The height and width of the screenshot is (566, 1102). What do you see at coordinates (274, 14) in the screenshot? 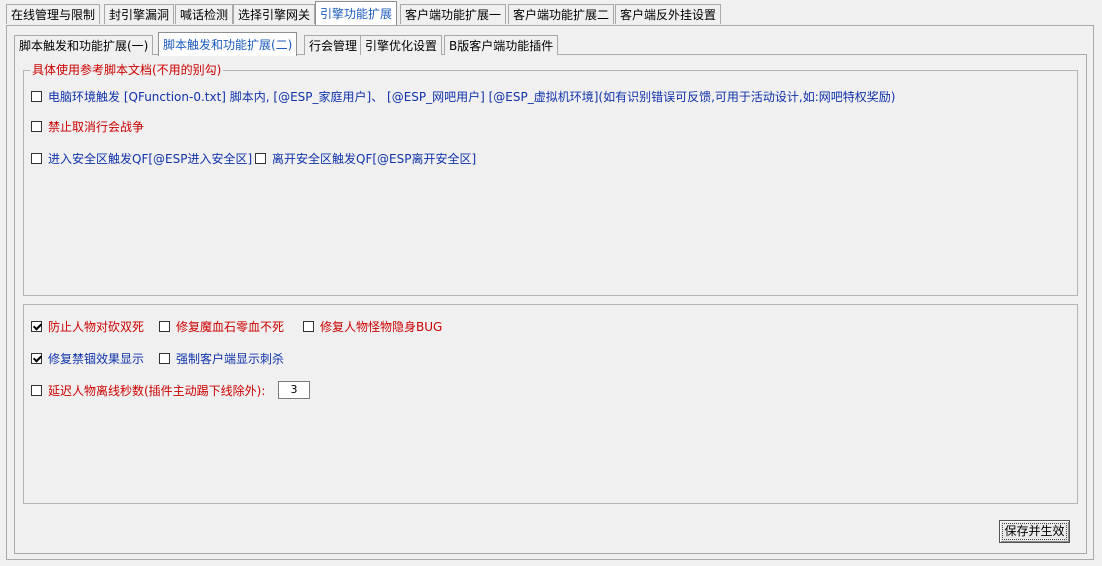
I see `tab-engine-gateway: 选择引擎网关` at bounding box center [274, 14].